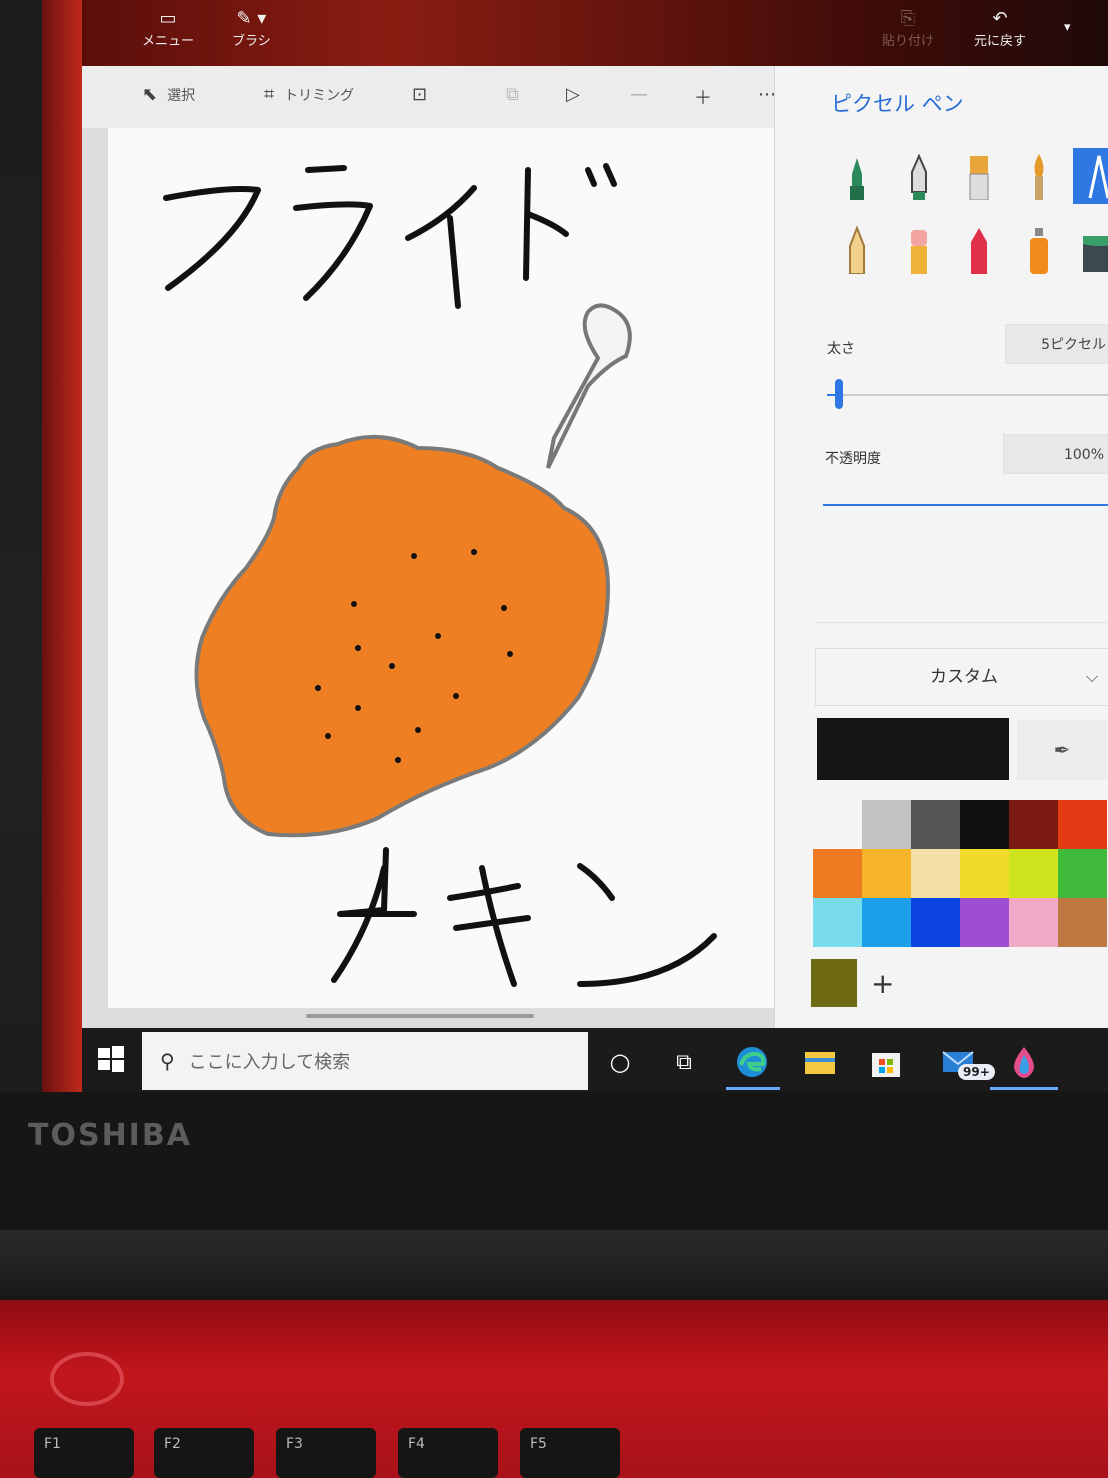 The width and height of the screenshot is (1108, 1478). I want to click on custom-colors-row: +, so click(959, 983).